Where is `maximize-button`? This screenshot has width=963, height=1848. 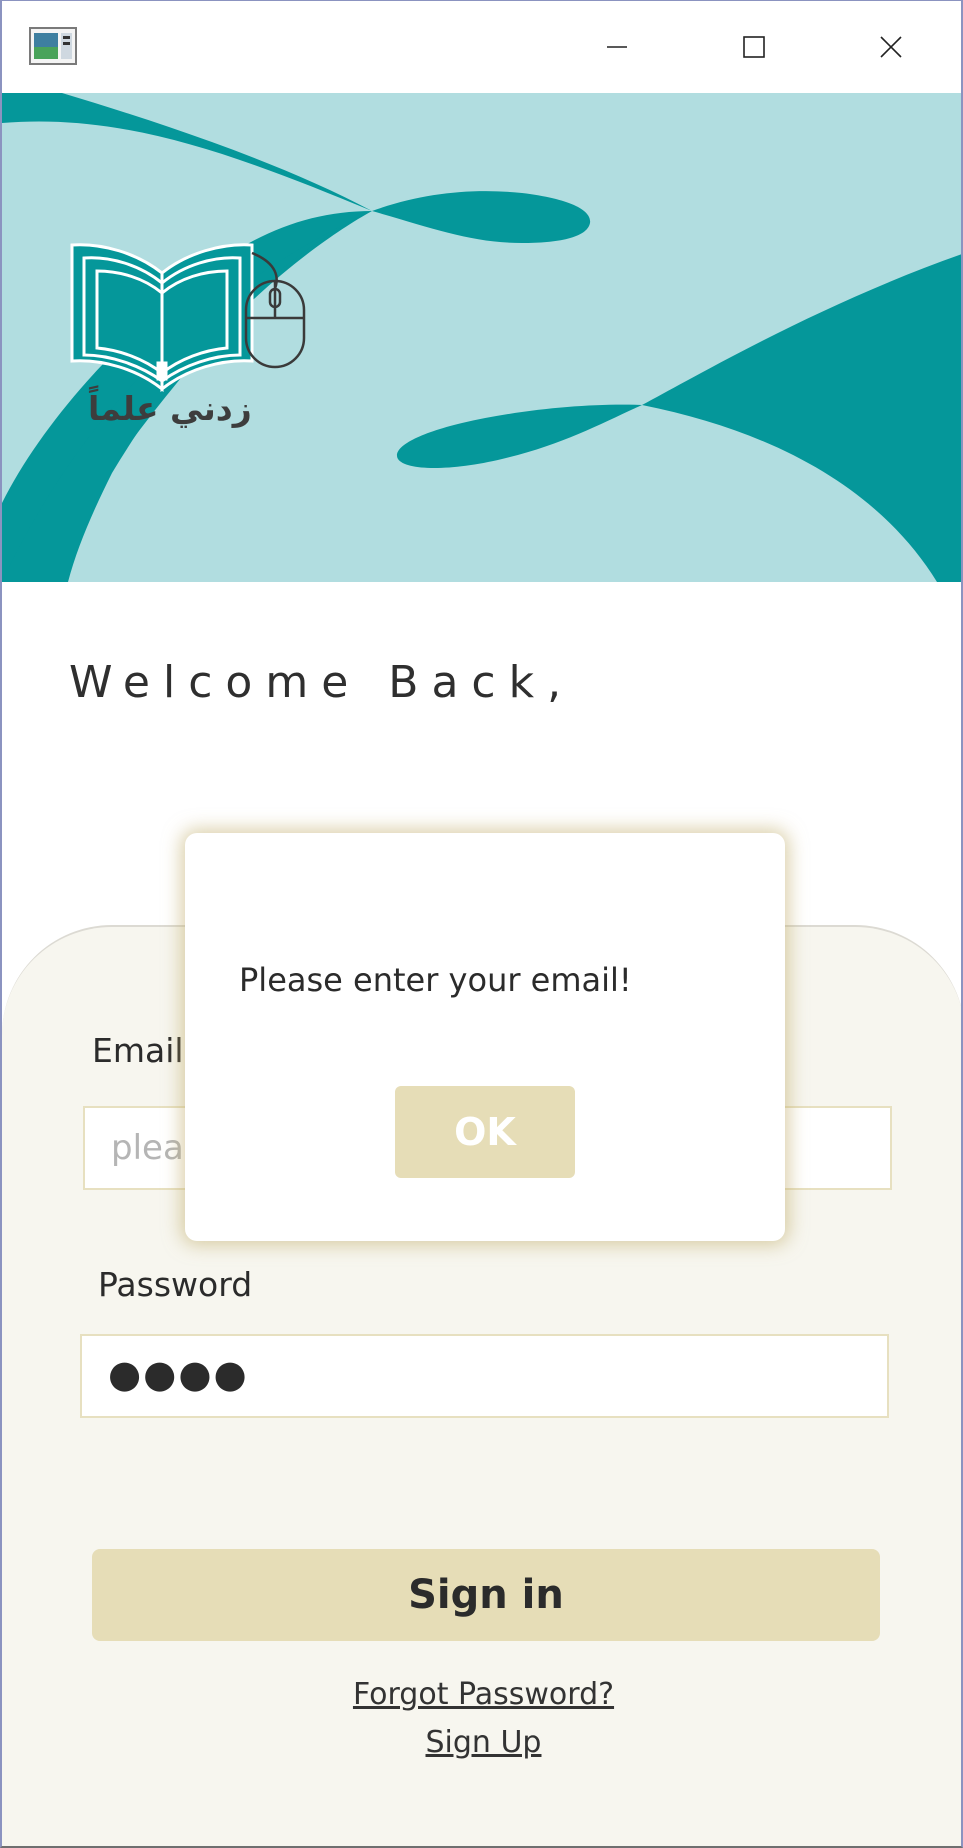
maximize-button is located at coordinates (754, 47).